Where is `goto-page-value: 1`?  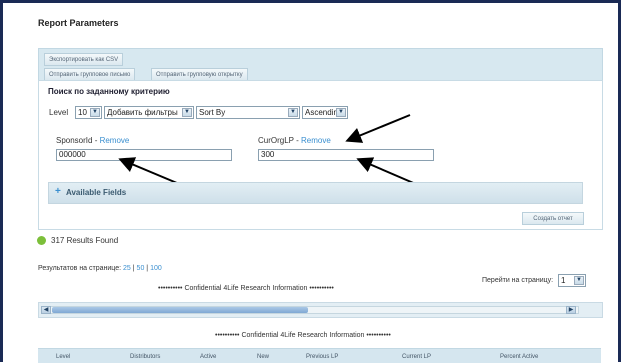
goto-page-value: 1 is located at coordinates (563, 280).